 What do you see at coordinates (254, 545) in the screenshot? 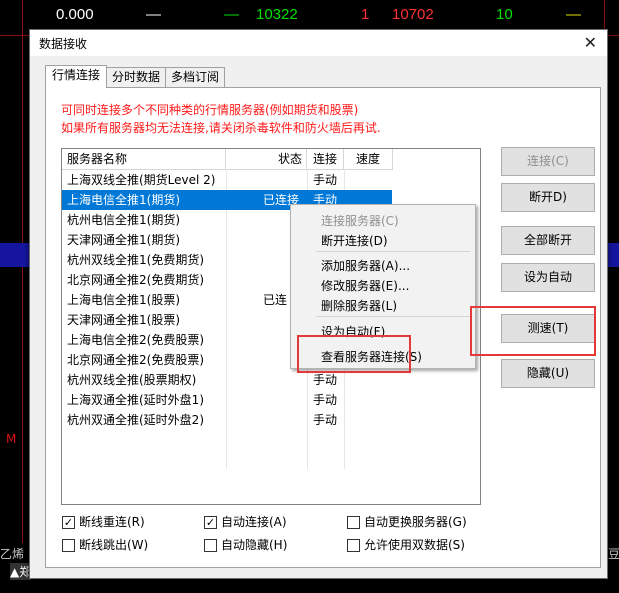
I see `checkbox-label: 自动隐藏(H)` at bounding box center [254, 545].